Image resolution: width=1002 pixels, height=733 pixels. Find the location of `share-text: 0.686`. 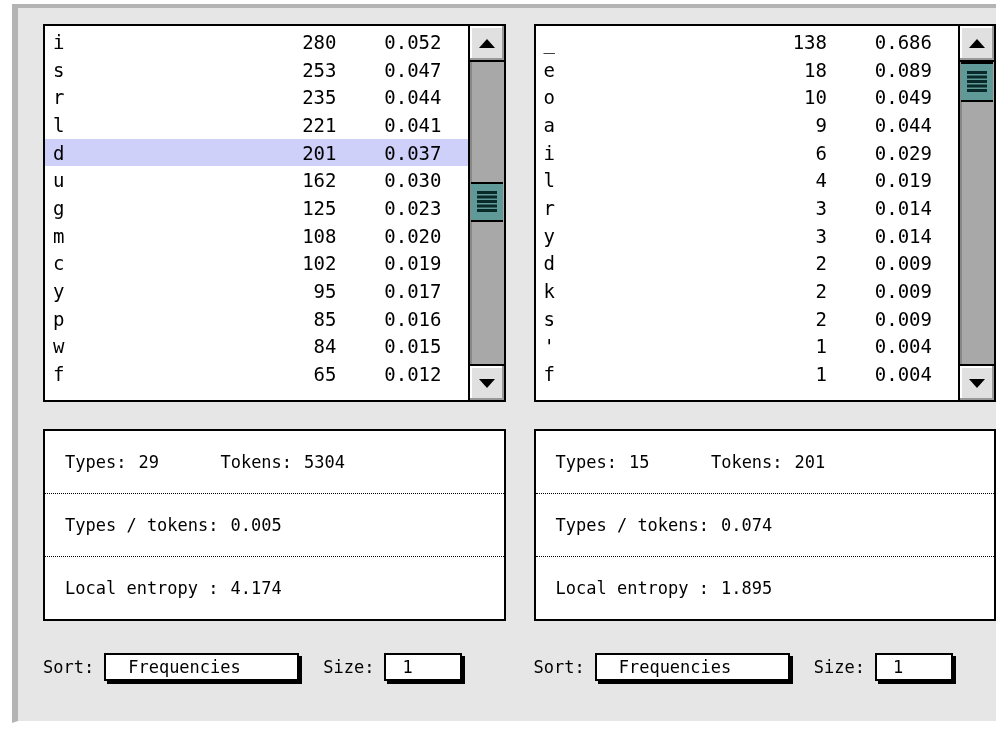

share-text: 0.686 is located at coordinates (902, 41).